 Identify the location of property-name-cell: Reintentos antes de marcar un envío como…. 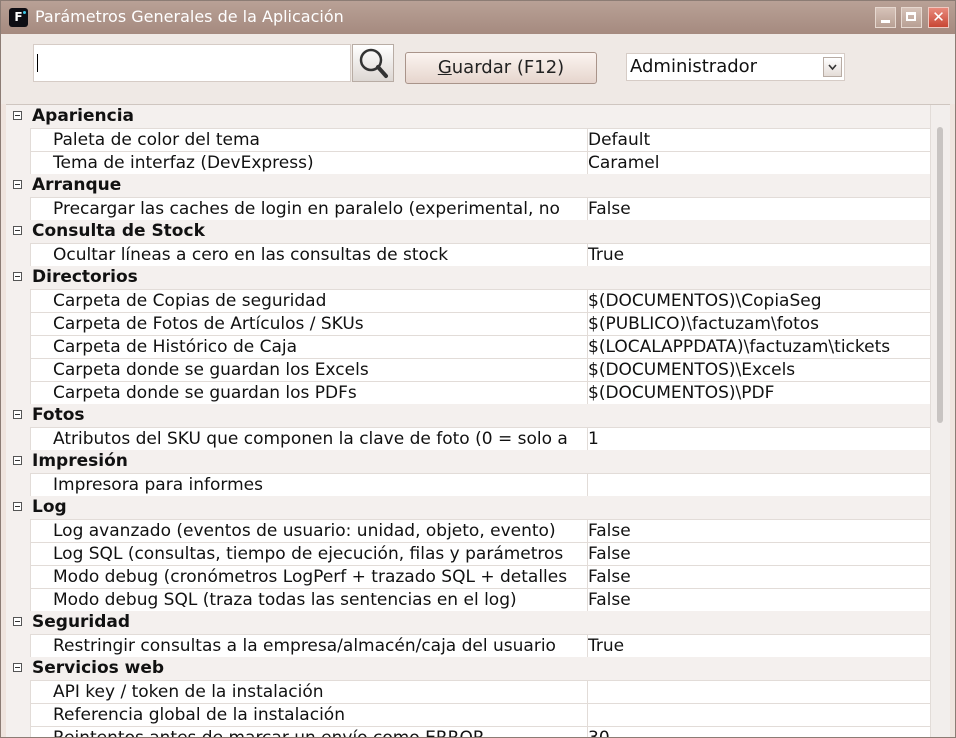
(308, 731).